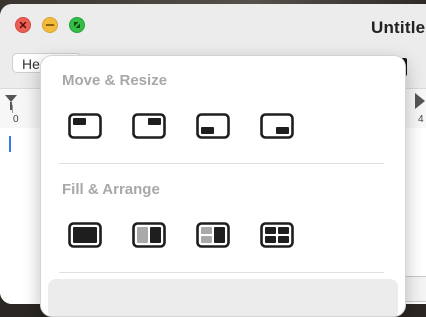  I want to click on move-bottom-right-option, so click(277, 126).